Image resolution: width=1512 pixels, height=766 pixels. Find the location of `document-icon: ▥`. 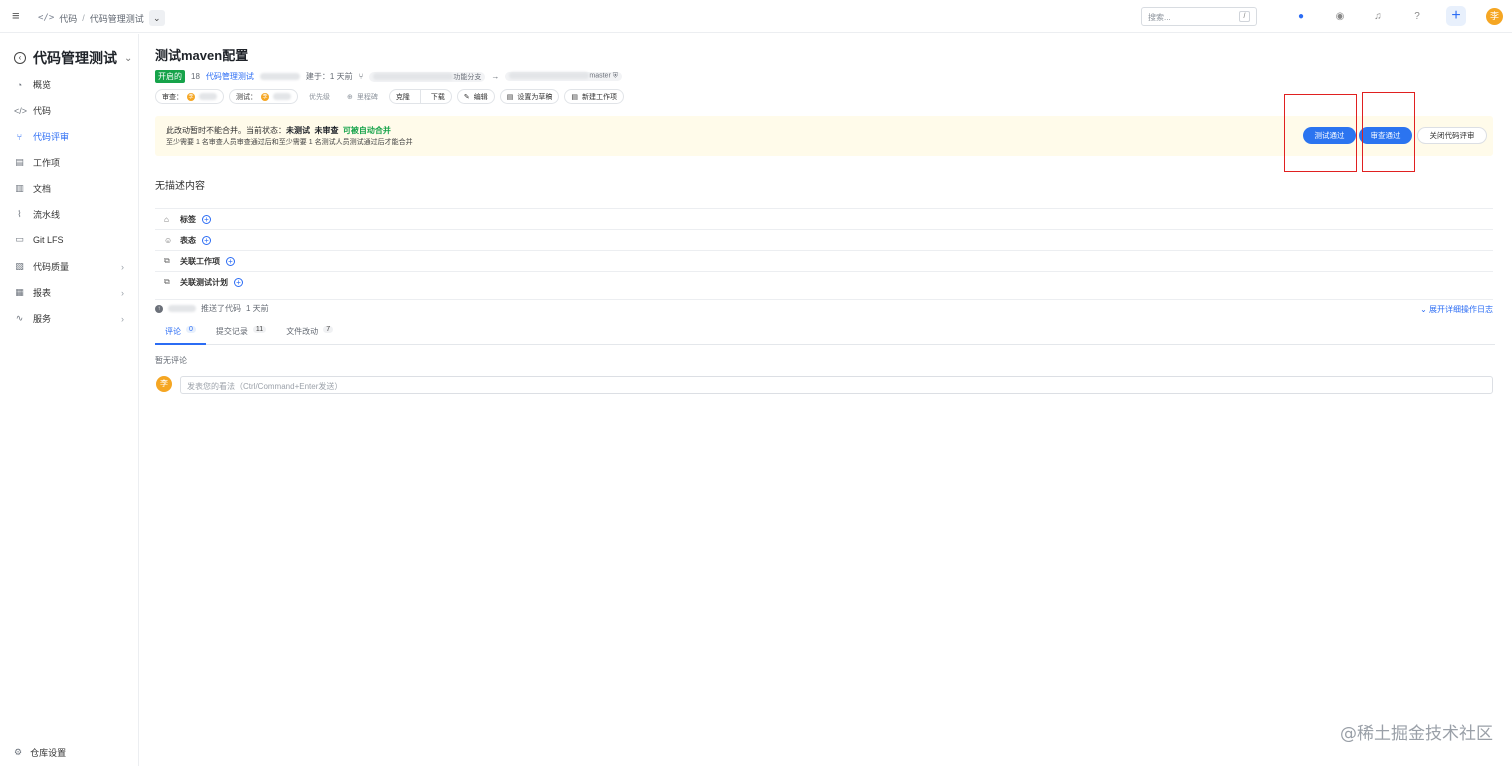

document-icon: ▥ is located at coordinates (19, 188).